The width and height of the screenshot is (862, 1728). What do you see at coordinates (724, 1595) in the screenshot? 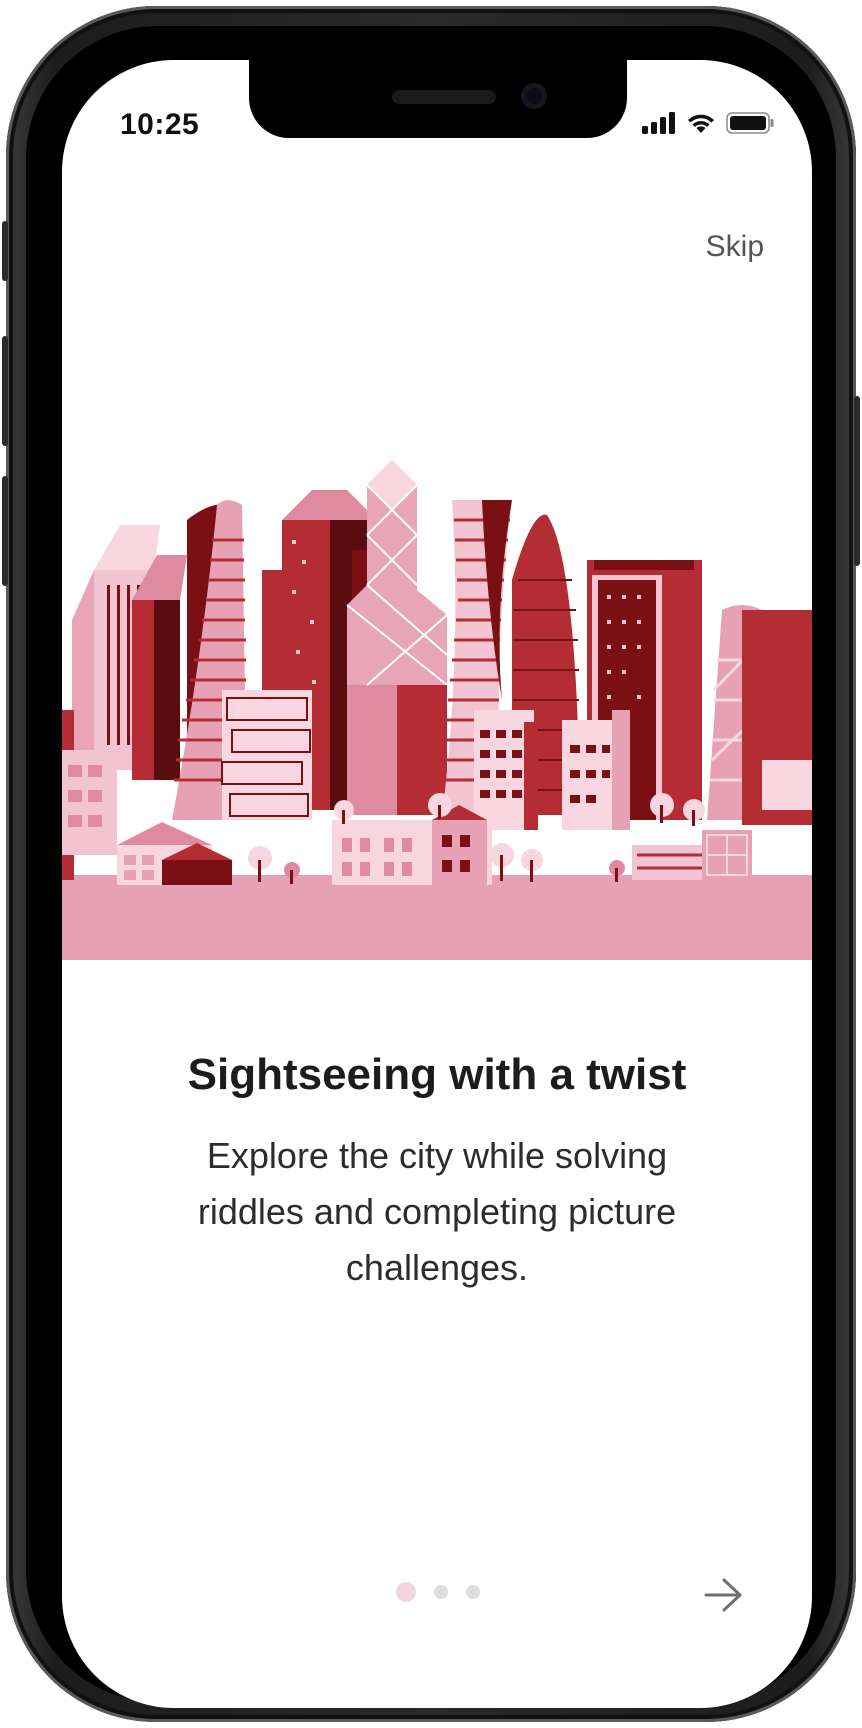
I see `arrow-right-icon` at bounding box center [724, 1595].